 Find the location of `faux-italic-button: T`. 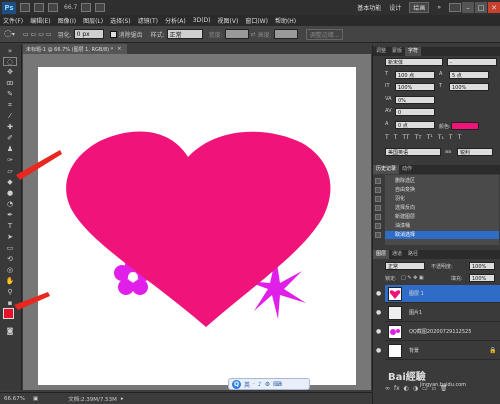

faux-italic-button: T is located at coordinates (396, 137).